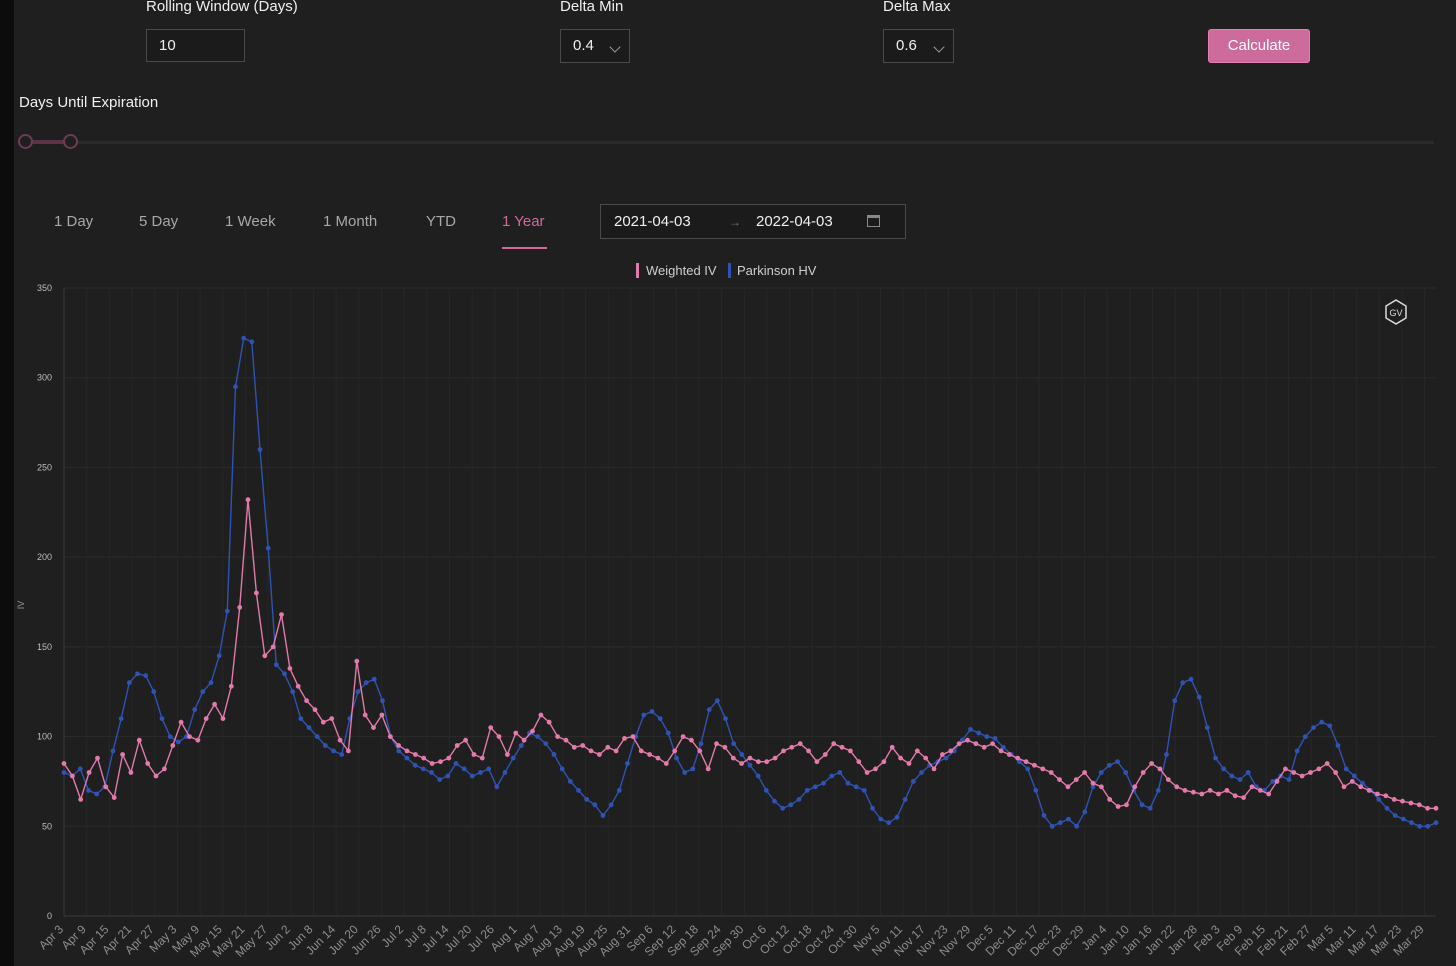 The image size is (1456, 966). What do you see at coordinates (441, 221) in the screenshot?
I see `tab-ytd: YTD` at bounding box center [441, 221].